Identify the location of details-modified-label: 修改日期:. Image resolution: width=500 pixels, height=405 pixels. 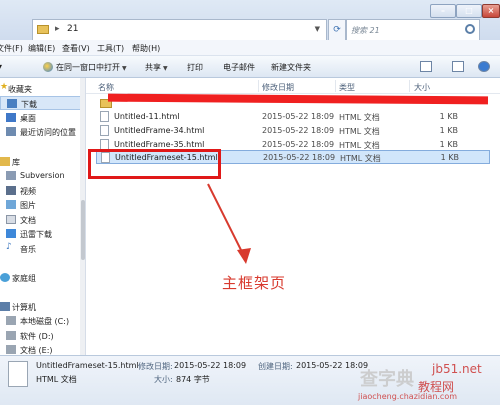
(155, 366).